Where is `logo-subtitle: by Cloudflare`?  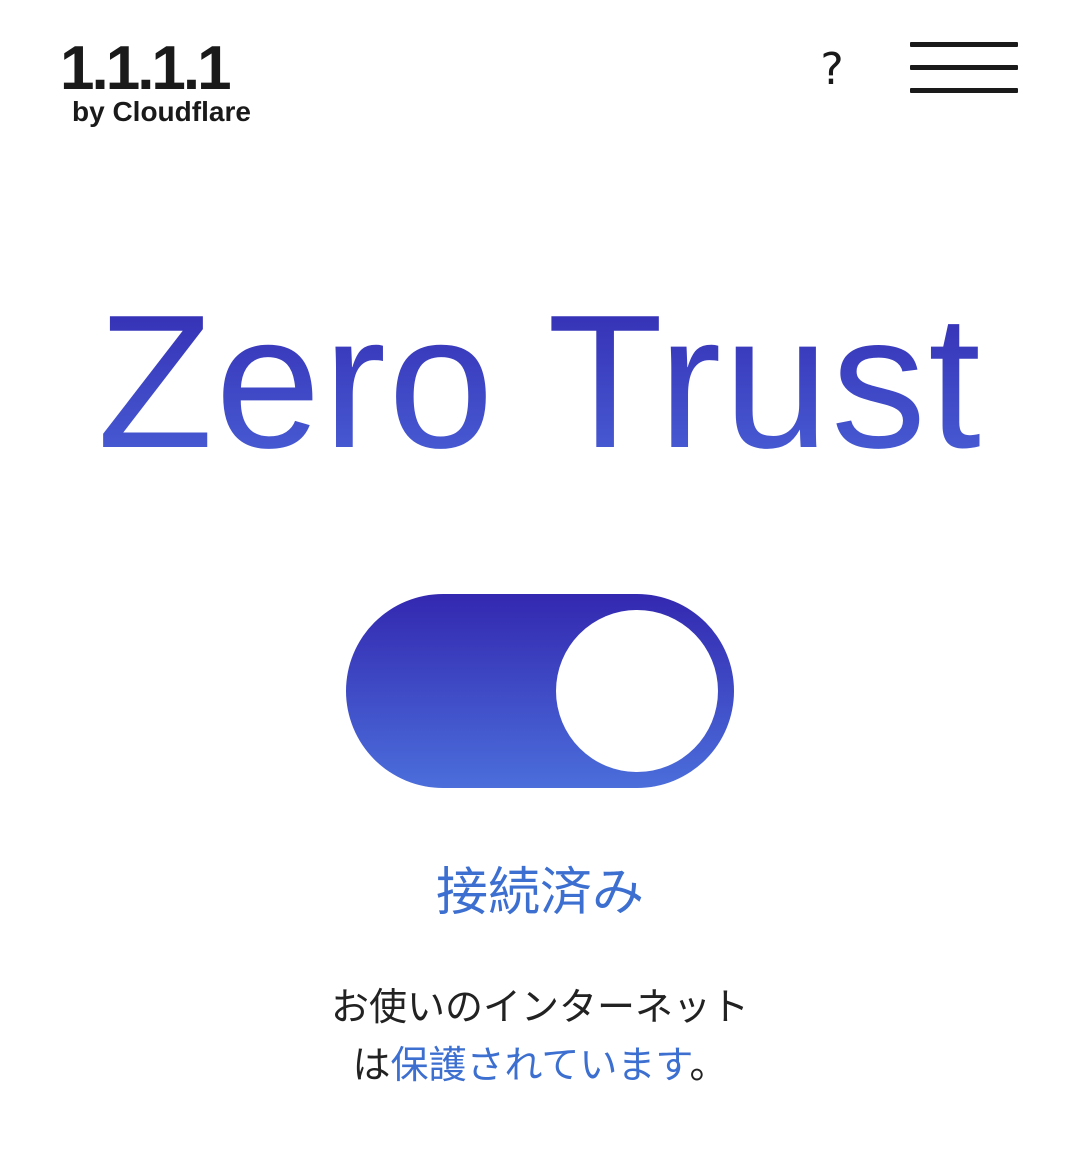
logo-subtitle: by Cloudflare is located at coordinates (161, 111).